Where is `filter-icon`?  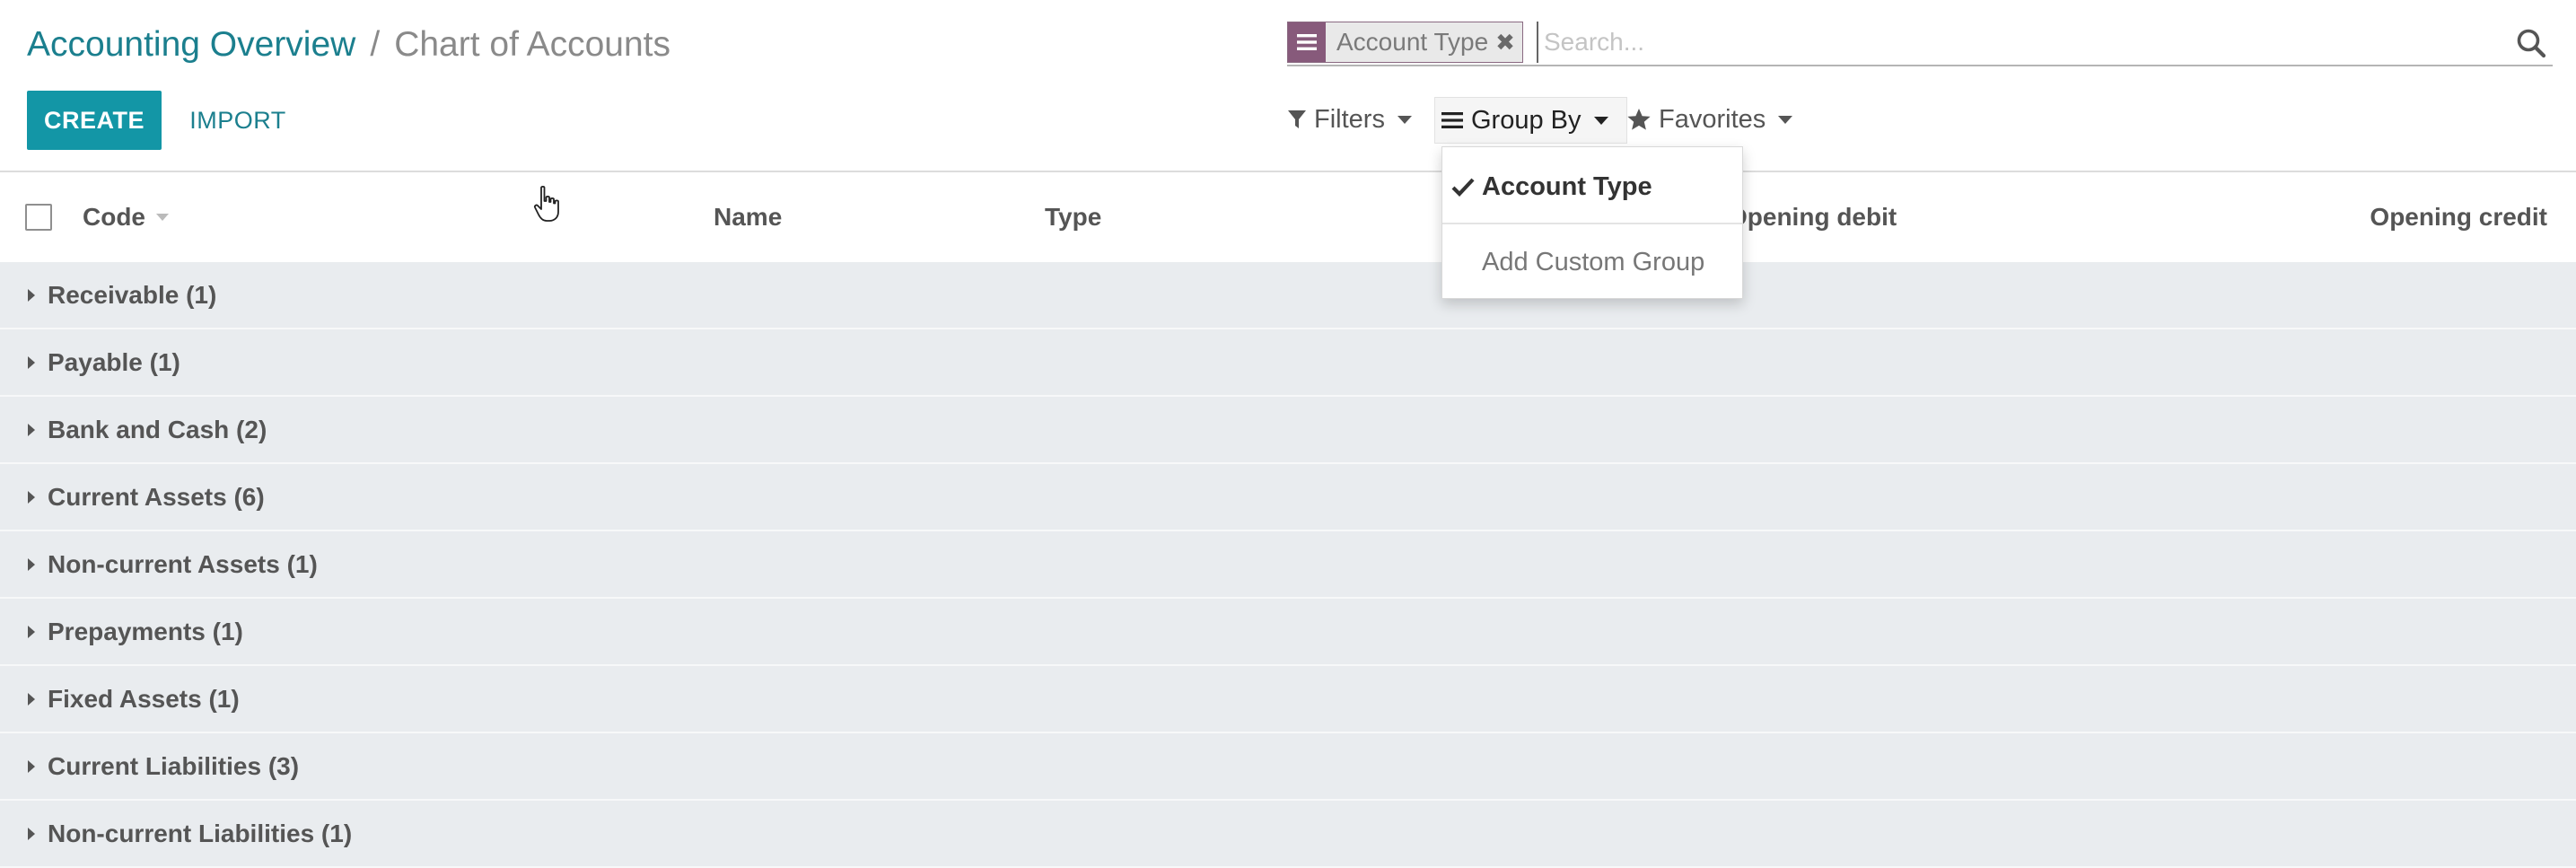 filter-icon is located at coordinates (1297, 119).